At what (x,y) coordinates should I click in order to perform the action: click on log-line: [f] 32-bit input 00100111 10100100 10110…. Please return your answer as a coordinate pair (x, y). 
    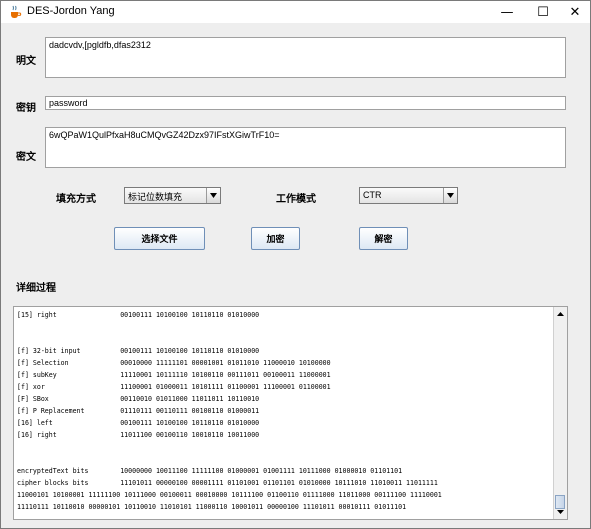
    Looking at the image, I should click on (138, 351).